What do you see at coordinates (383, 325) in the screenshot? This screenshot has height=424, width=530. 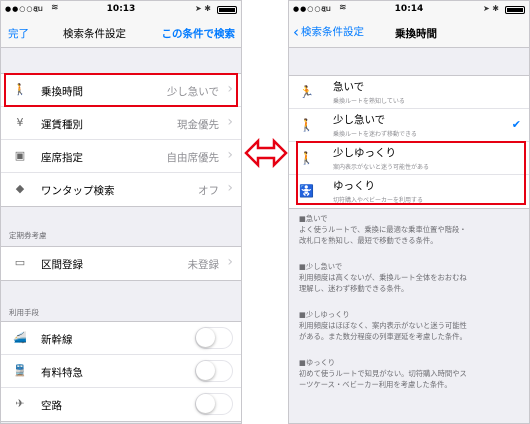 I see `desc-text: 利用頻度はほぼなく、案内表示がないと迷う可能性` at bounding box center [383, 325].